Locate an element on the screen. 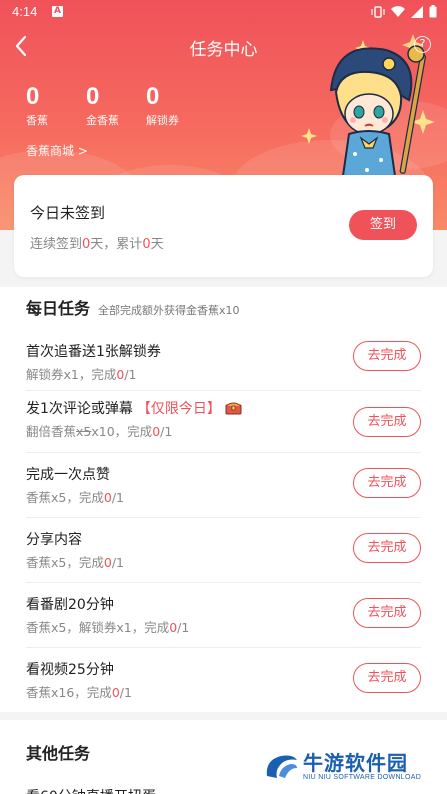 This screenshot has width=447, height=794. task-reward: x10，完成 is located at coordinates (122, 431).